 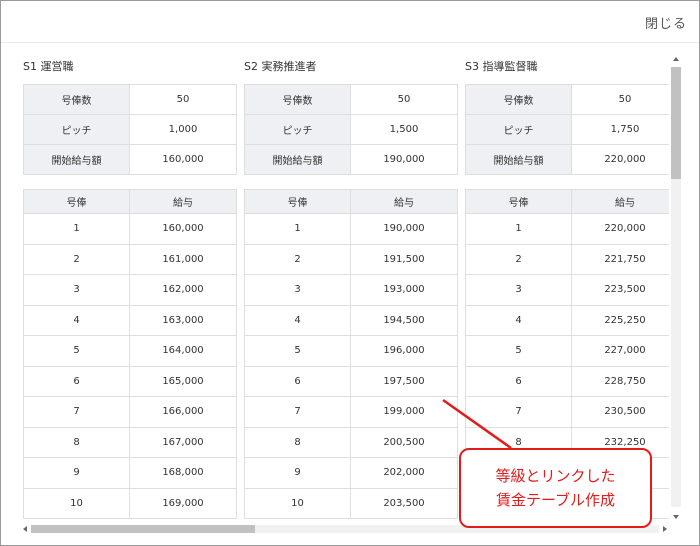 What do you see at coordinates (555, 500) in the screenshot?
I see `callout-line: 賃金テーブル作成` at bounding box center [555, 500].